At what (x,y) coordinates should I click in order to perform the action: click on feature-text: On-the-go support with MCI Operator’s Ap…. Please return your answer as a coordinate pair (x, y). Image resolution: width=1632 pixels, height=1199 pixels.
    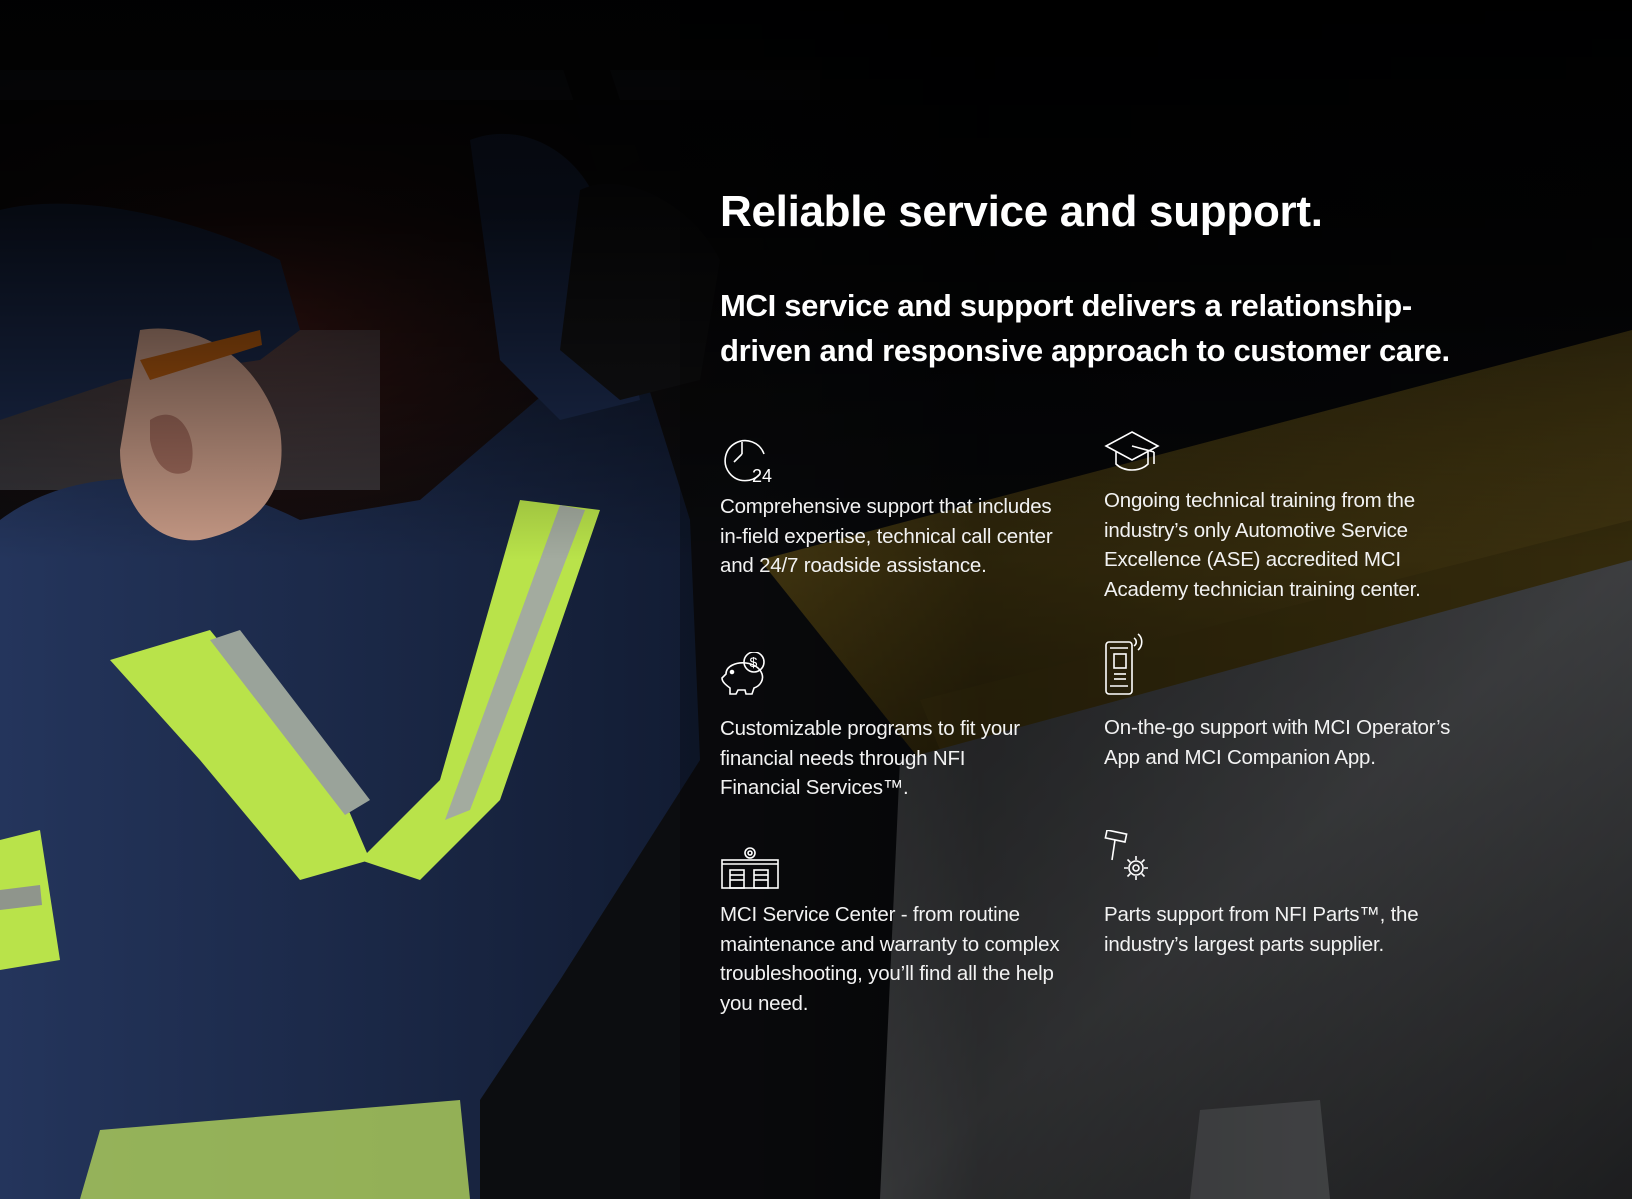
    Looking at the image, I should click on (1277, 742).